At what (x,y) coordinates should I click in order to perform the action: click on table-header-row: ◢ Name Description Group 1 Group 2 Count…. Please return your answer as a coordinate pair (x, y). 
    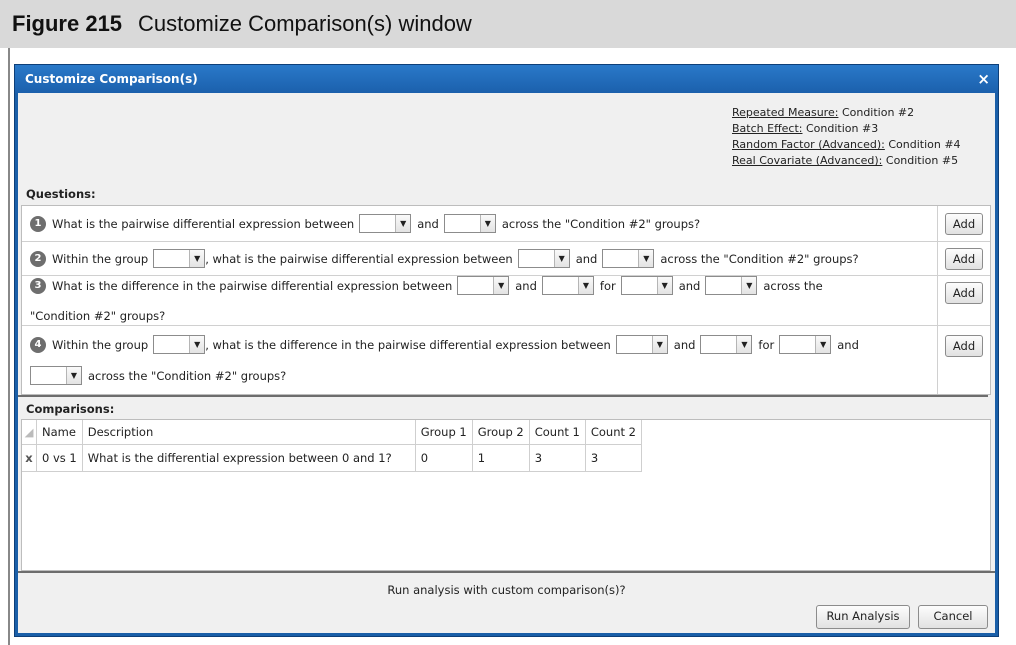
    Looking at the image, I should click on (332, 432).